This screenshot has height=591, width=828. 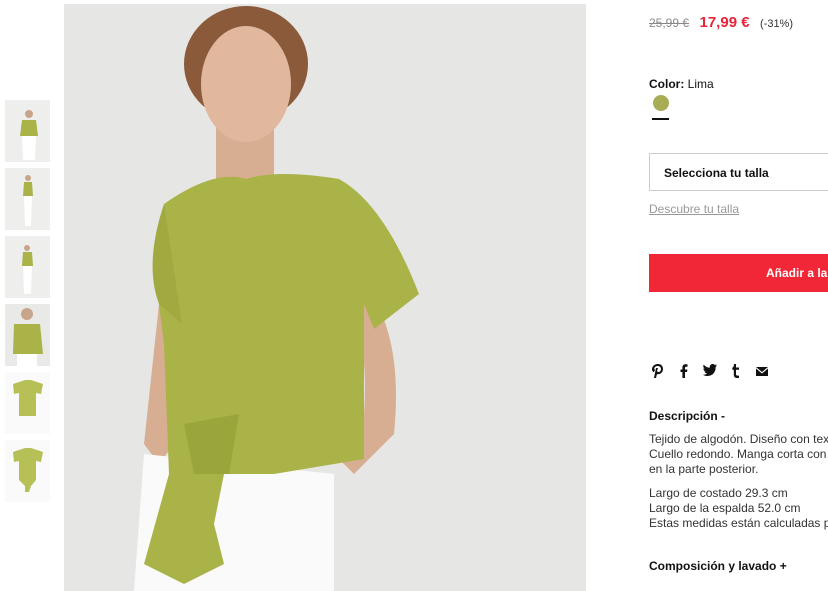 I want to click on description-line: Largo de la espalda 52.0 cm, so click(x=725, y=508).